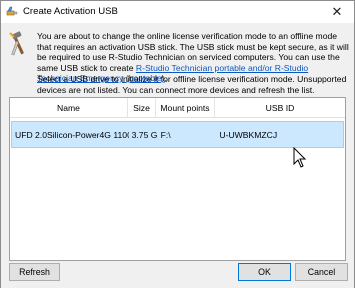 The image size is (355, 288). I want to click on tools-warning-icon, so click(16, 43).